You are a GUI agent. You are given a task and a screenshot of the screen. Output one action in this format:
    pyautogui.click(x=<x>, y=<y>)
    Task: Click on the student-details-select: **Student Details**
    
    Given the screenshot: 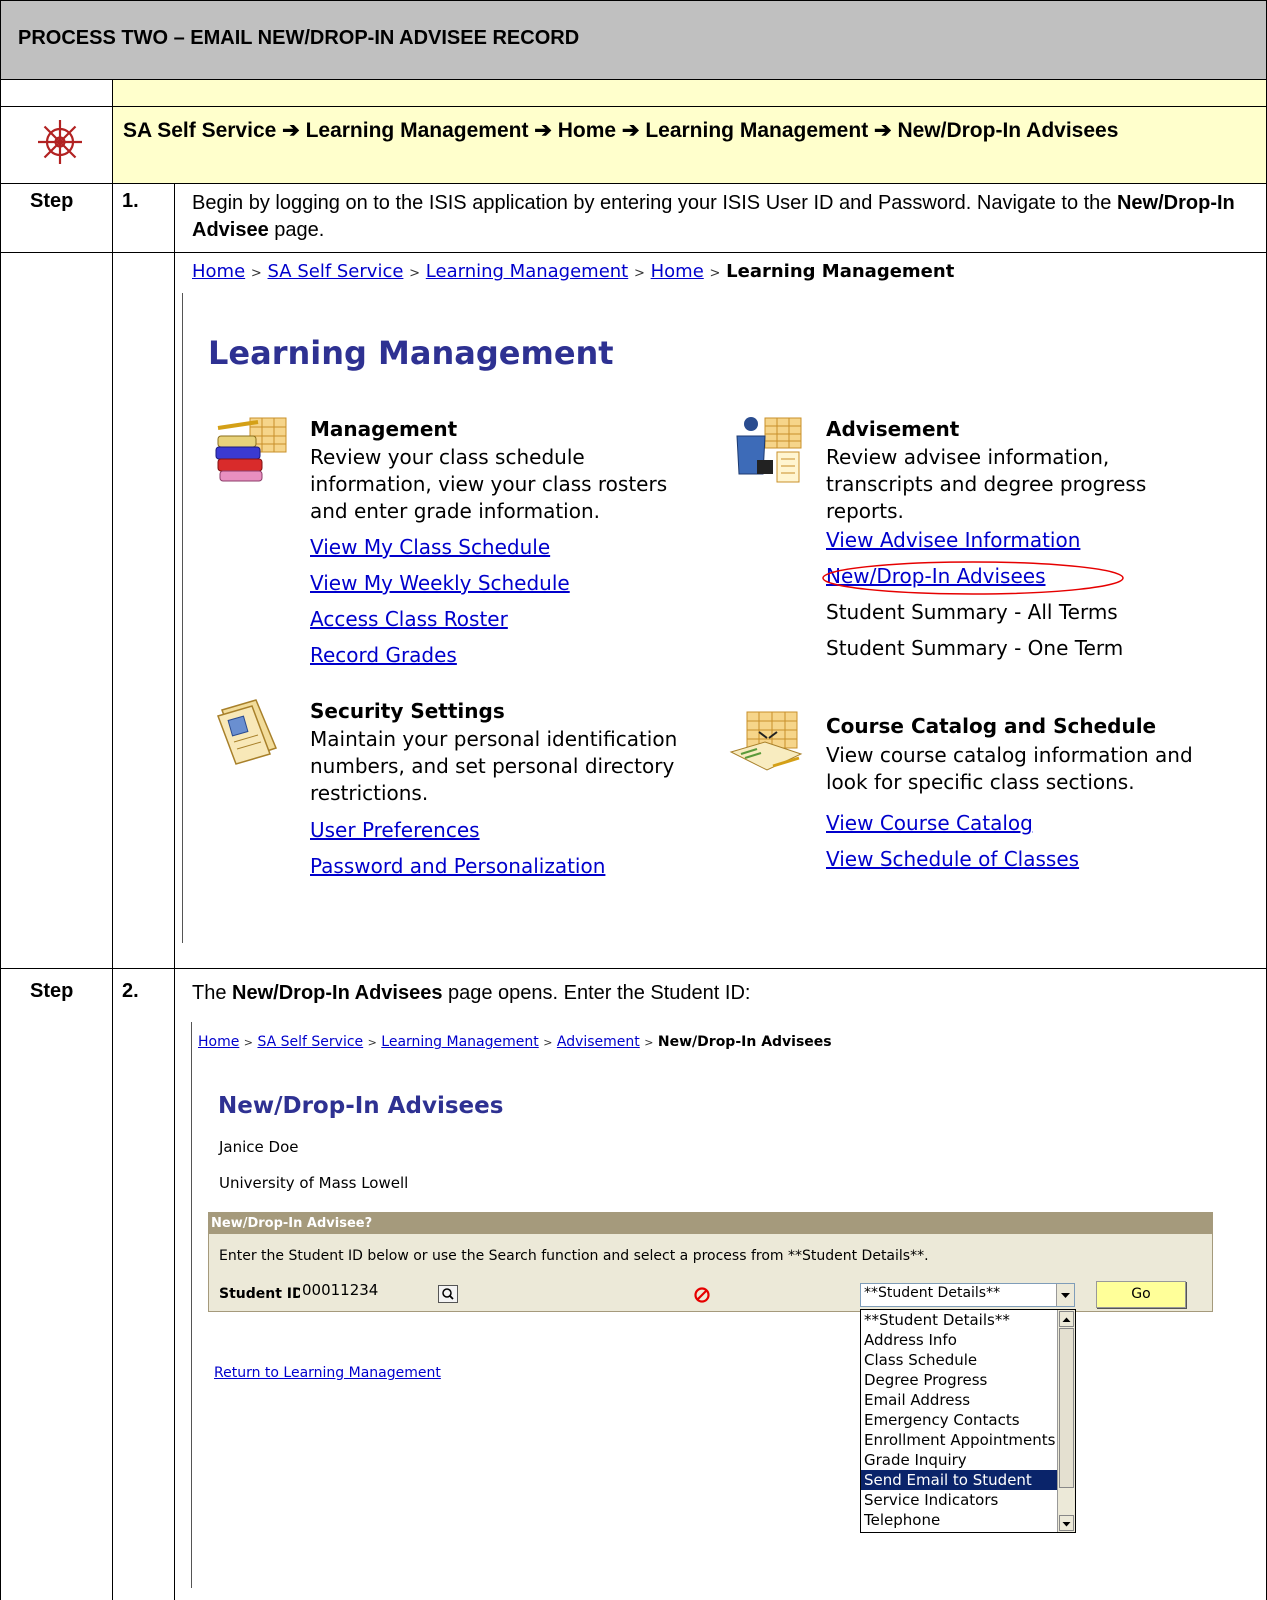 What is the action you would take?
    pyautogui.click(x=967, y=1295)
    